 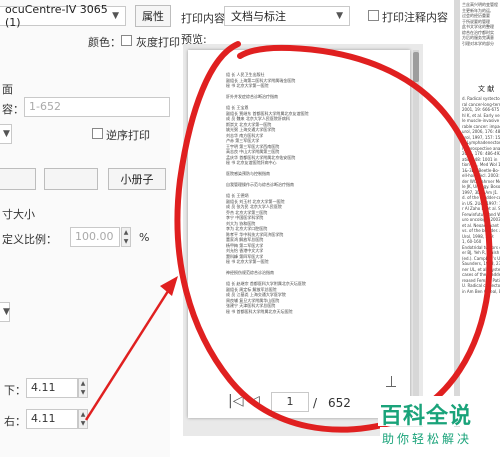 What do you see at coordinates (169, 286) in the screenshot?
I see `red-arrow-head` at bounding box center [169, 286].